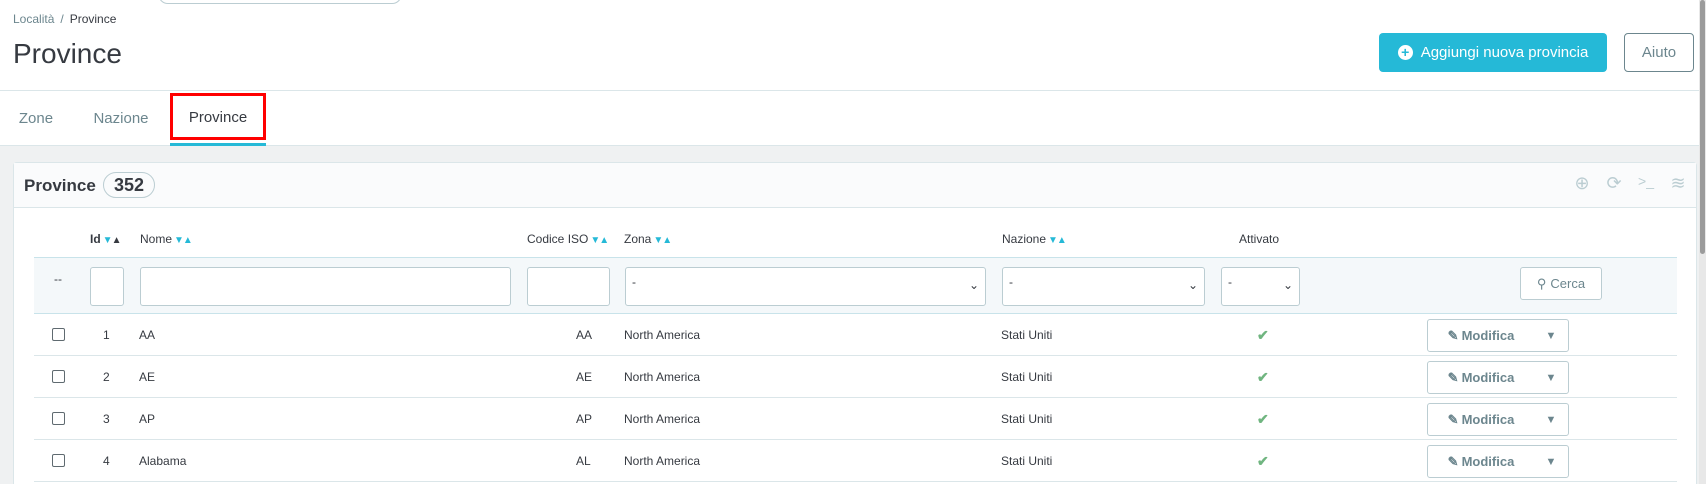  Describe the element at coordinates (855, 185) in the screenshot. I see `panel-heading: Province 352 ⊕ ⟳ >_ ≋` at that location.